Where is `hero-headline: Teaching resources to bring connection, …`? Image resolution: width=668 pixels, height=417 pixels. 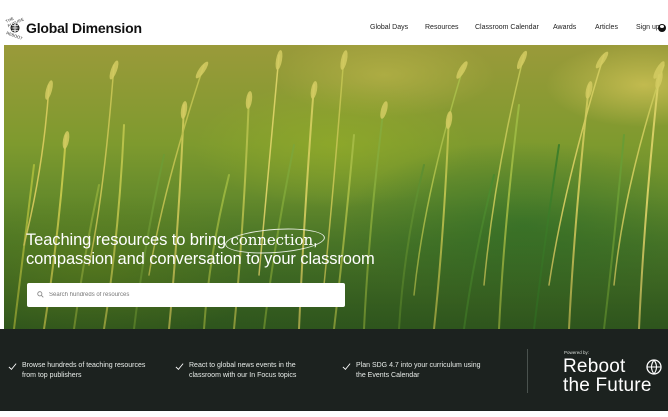
hero-headline: Teaching resources to bring connection, … is located at coordinates (200, 250).